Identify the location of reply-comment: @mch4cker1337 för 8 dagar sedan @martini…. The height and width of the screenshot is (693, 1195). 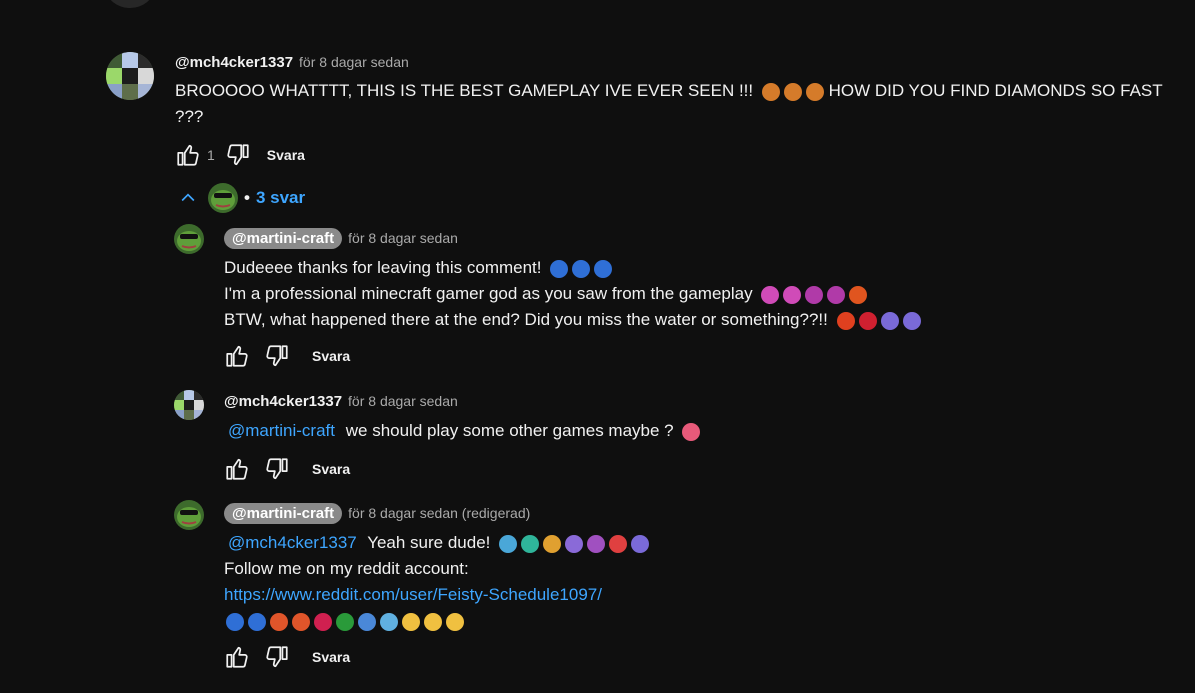
(674, 436).